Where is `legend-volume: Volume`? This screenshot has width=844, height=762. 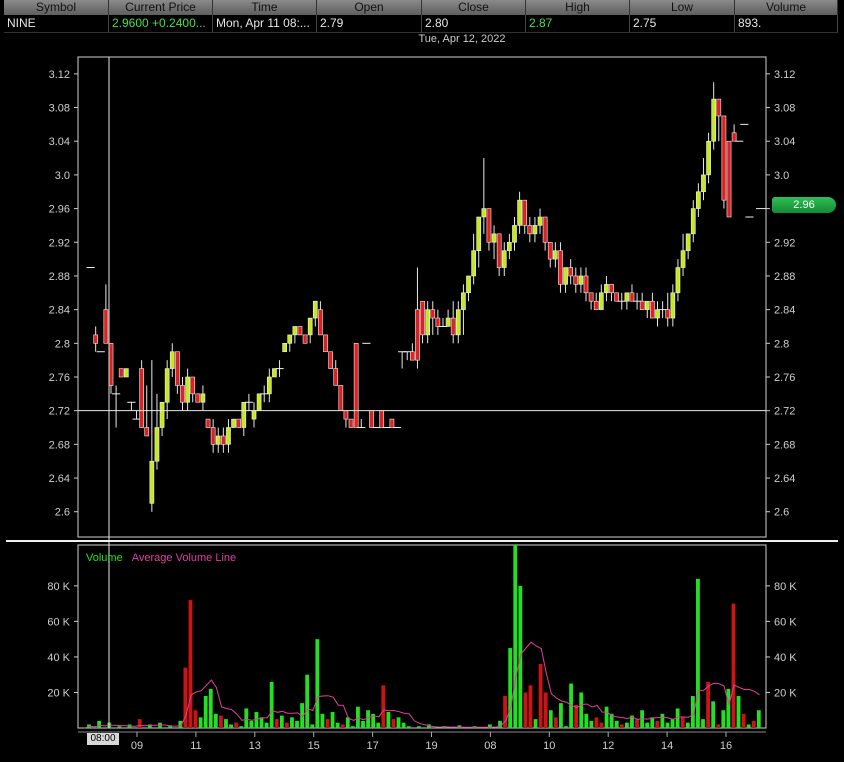
legend-volume: Volume is located at coordinates (104, 558).